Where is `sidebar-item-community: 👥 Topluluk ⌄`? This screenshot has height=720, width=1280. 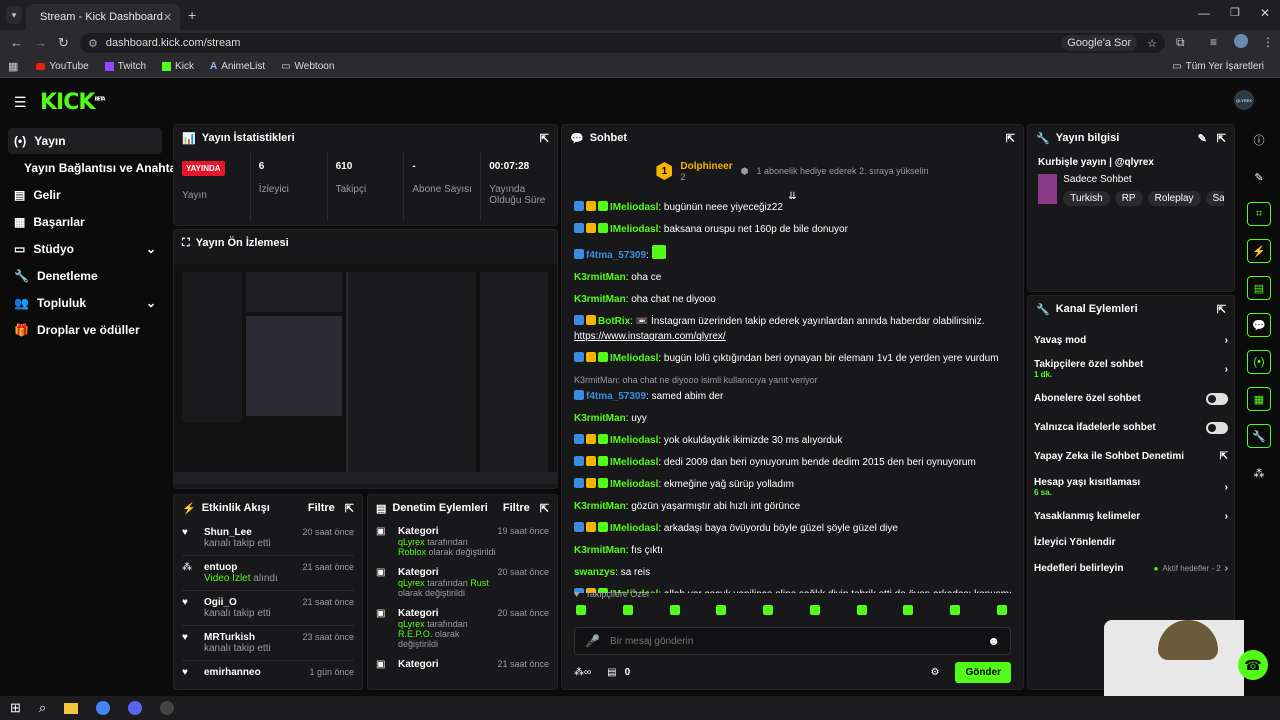 sidebar-item-community: 👥 Topluluk ⌄ is located at coordinates (85, 303).